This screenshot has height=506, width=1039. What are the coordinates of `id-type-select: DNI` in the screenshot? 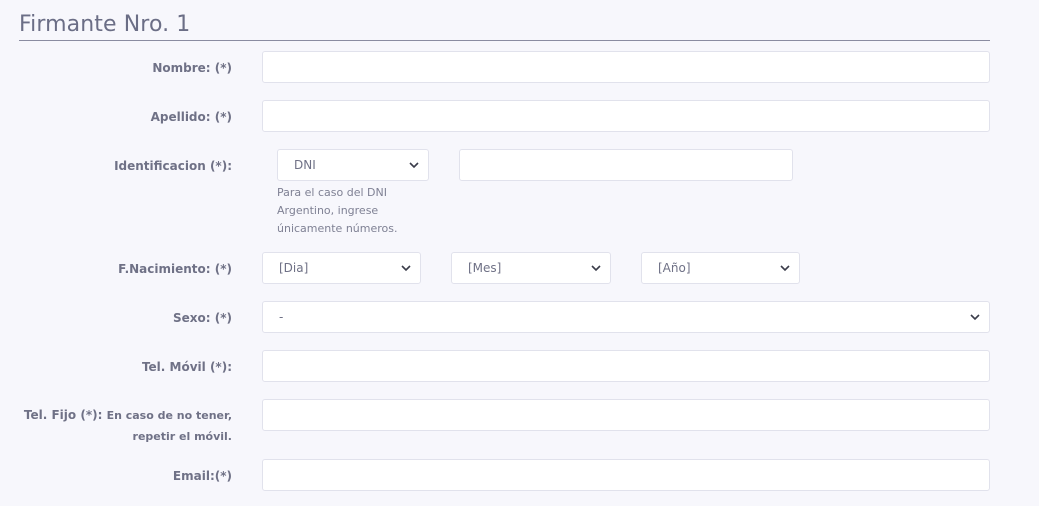 It's located at (353, 165).